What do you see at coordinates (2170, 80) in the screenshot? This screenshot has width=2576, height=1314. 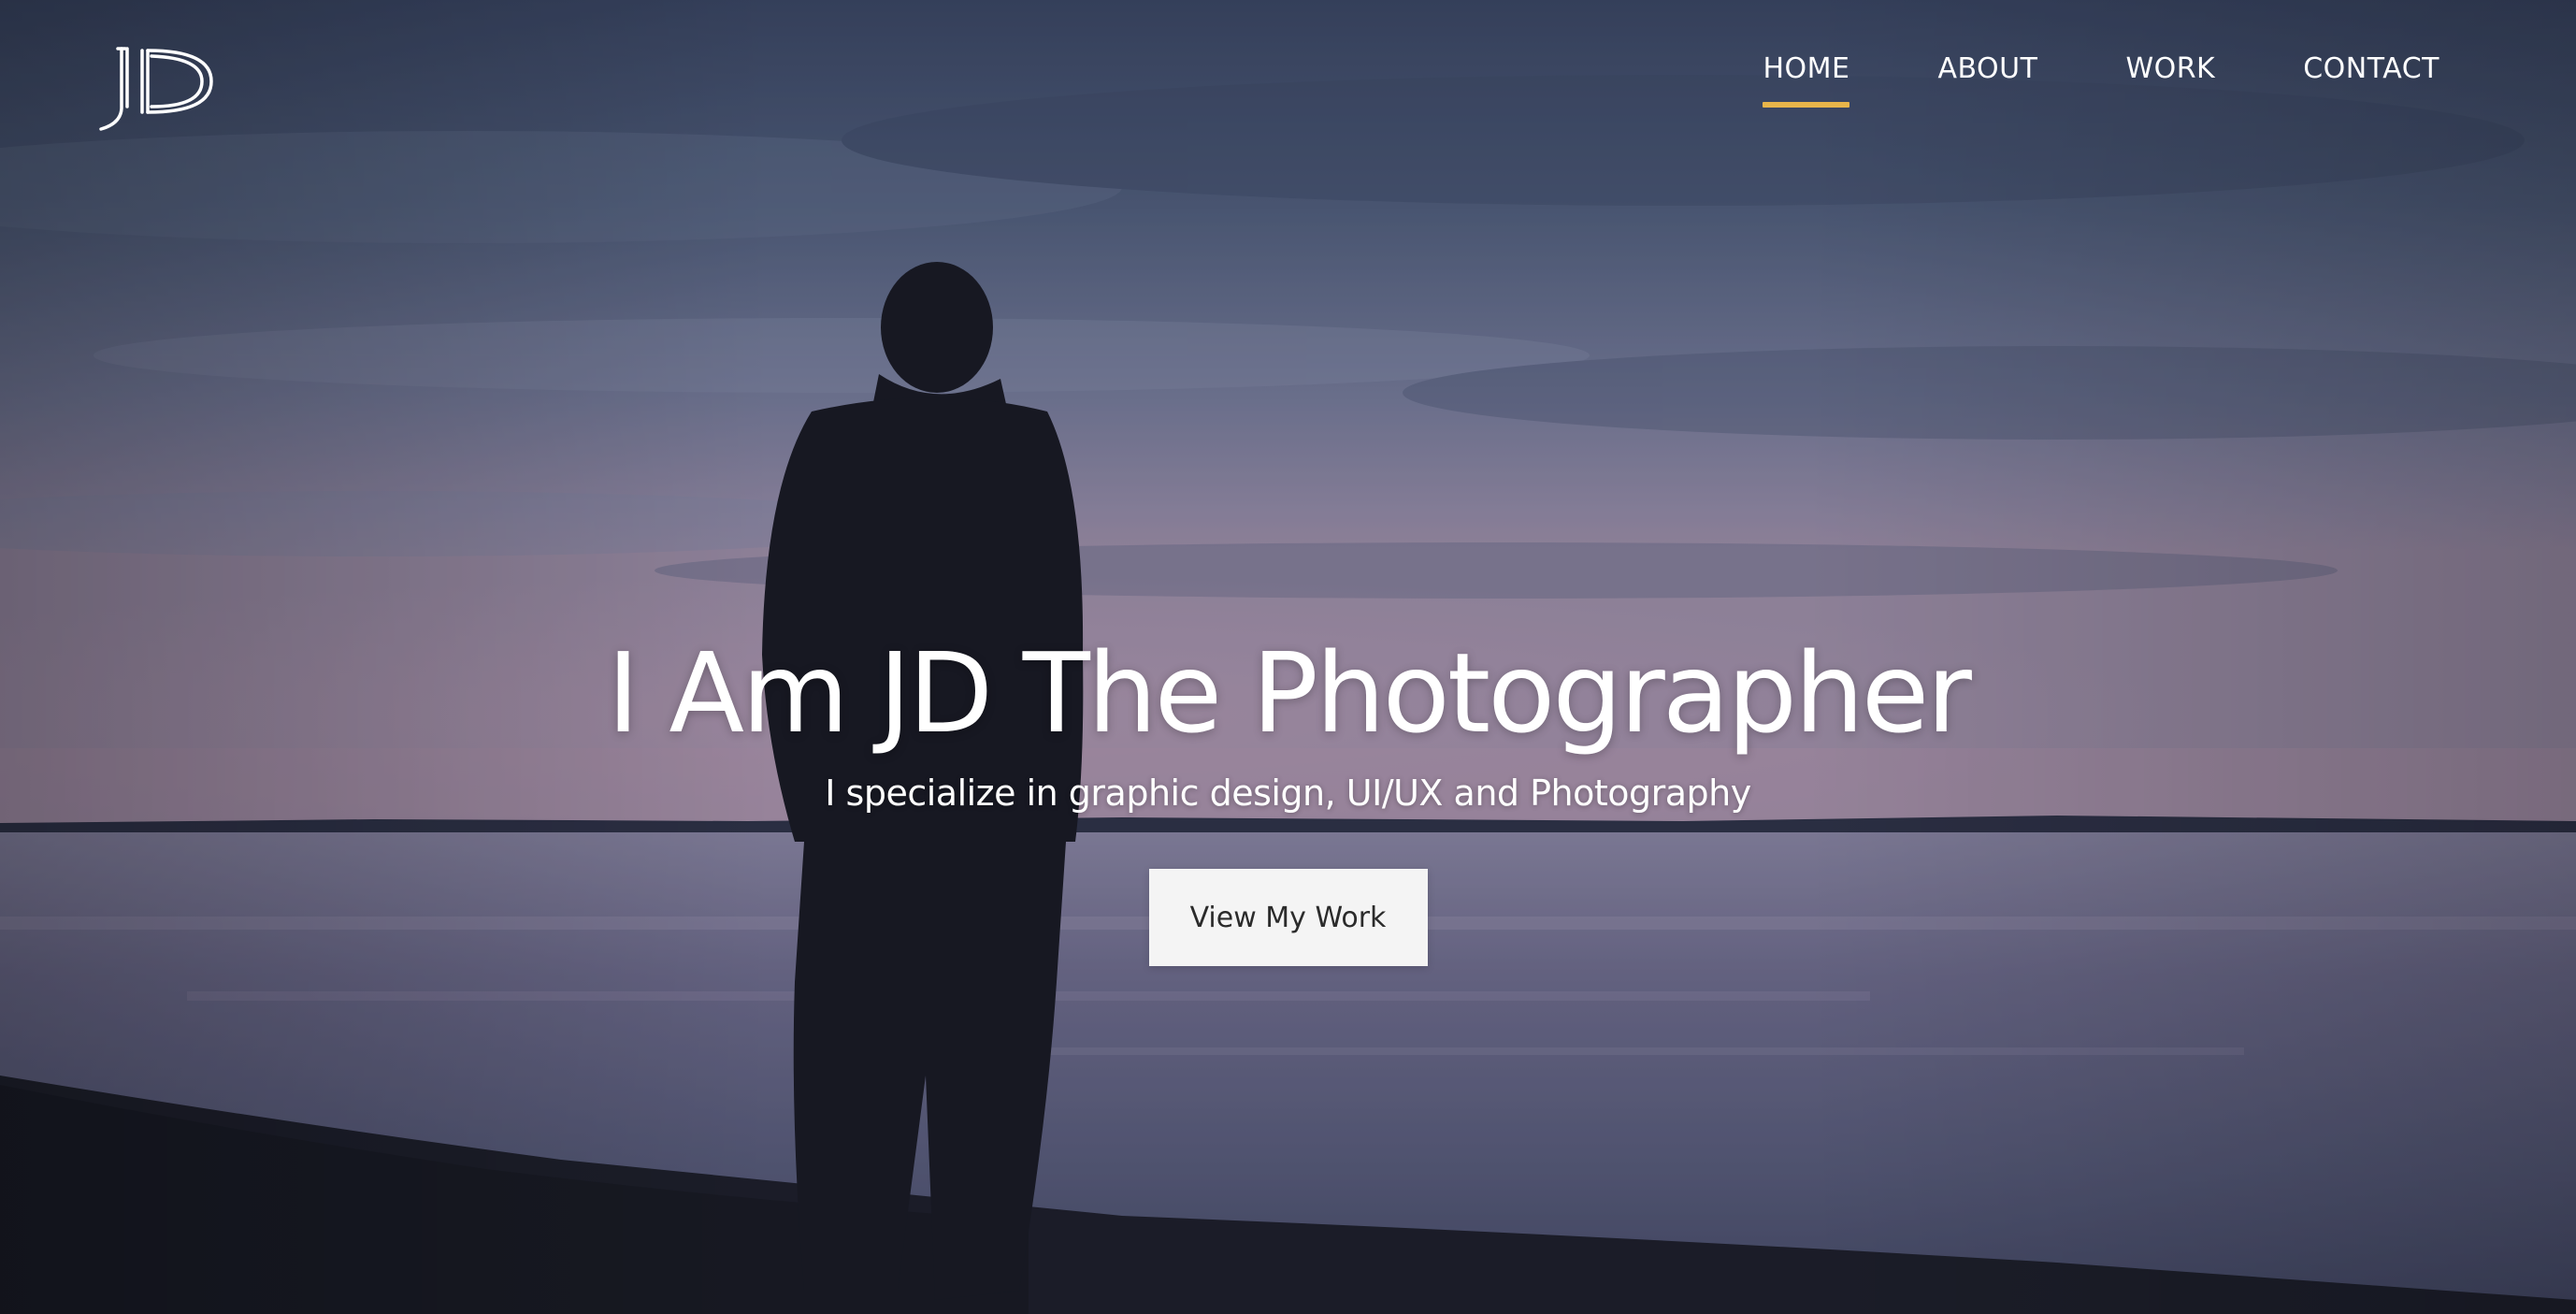 I see `nav-item-work: WORK` at bounding box center [2170, 80].